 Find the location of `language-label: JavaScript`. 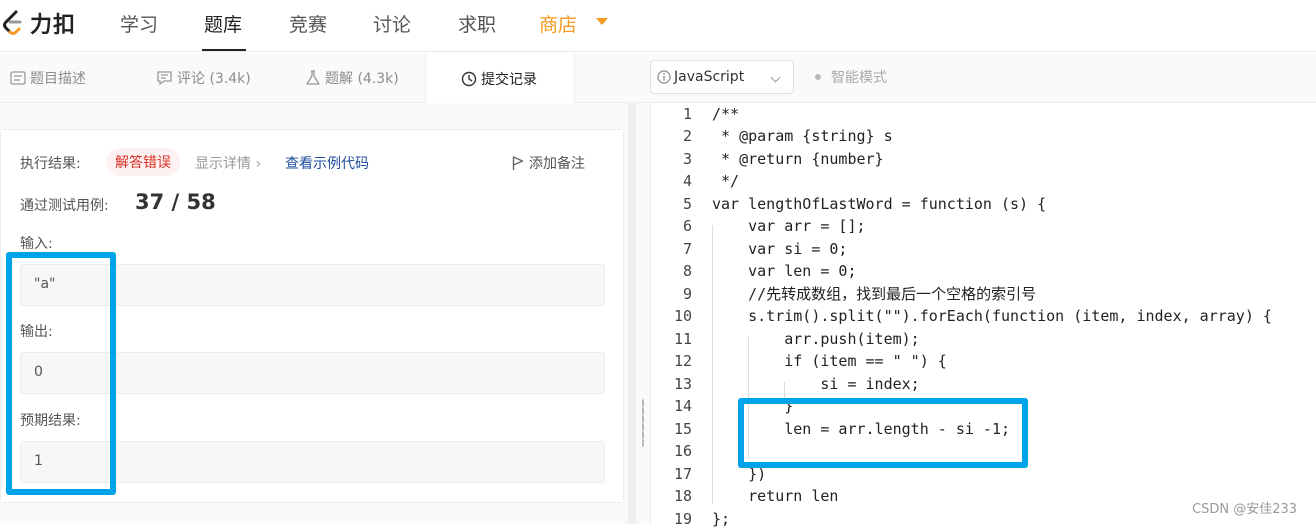

language-label: JavaScript is located at coordinates (709, 77).